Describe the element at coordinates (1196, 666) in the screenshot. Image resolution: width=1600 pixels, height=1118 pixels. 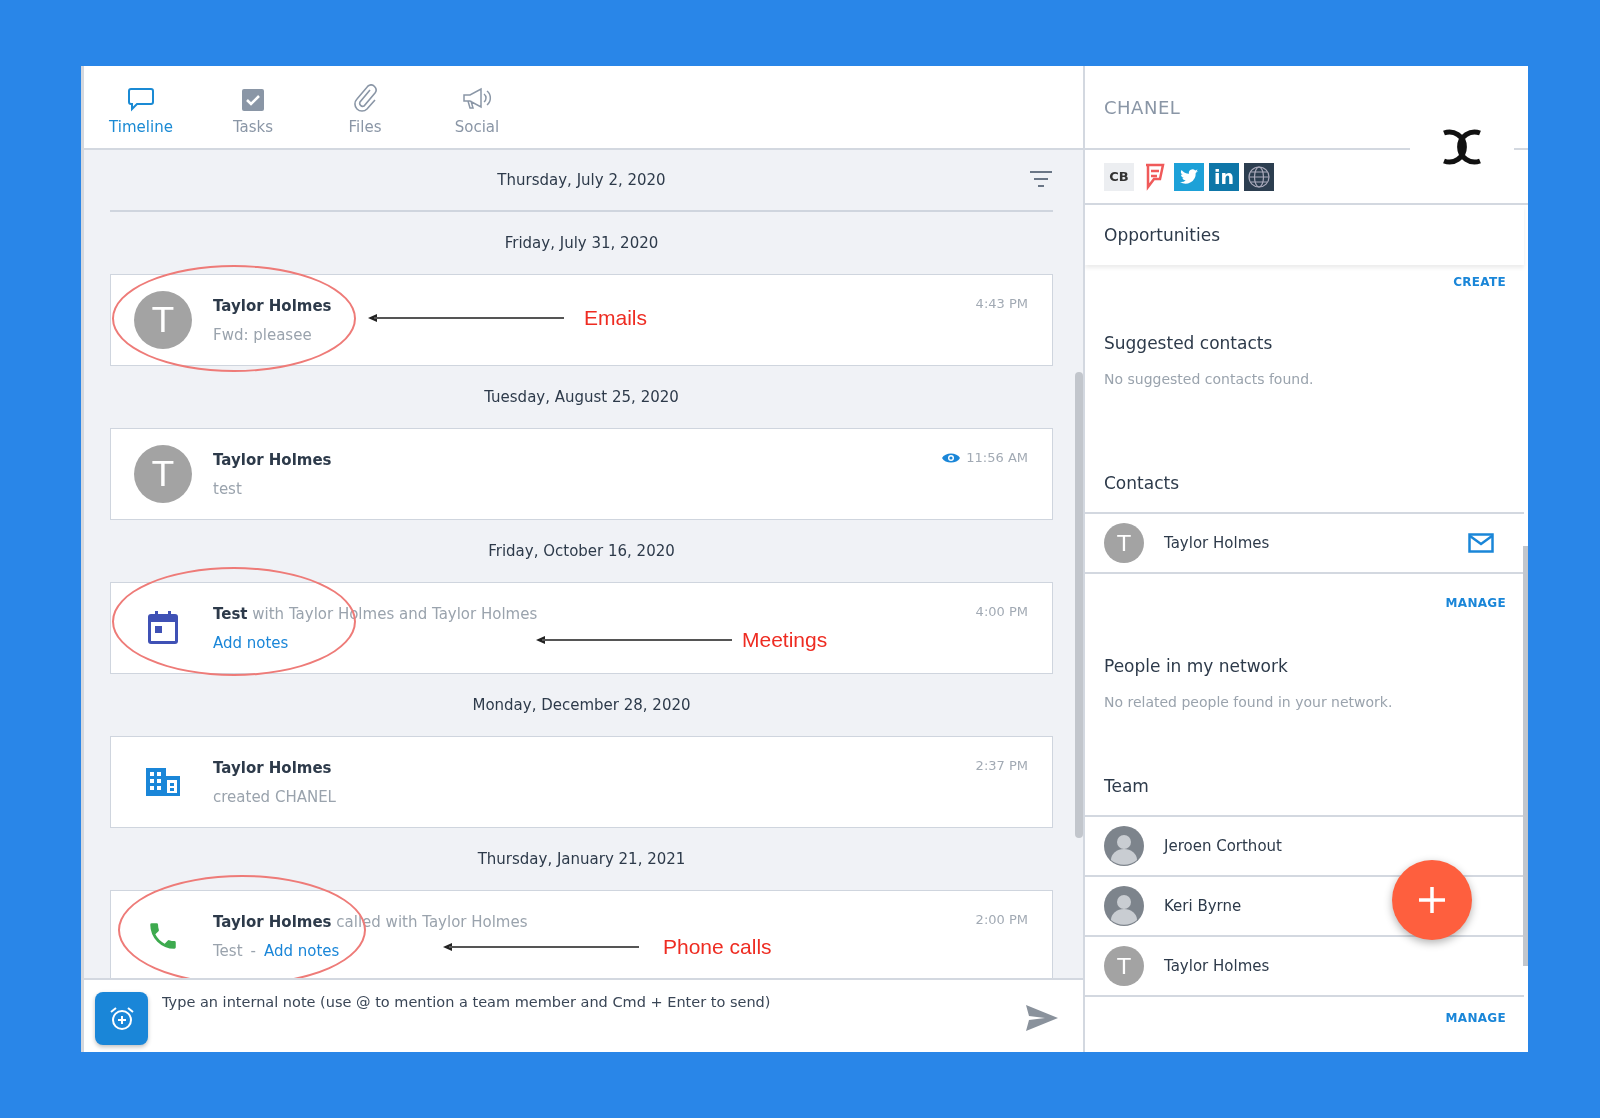
I see `section-title: People in my network` at that location.